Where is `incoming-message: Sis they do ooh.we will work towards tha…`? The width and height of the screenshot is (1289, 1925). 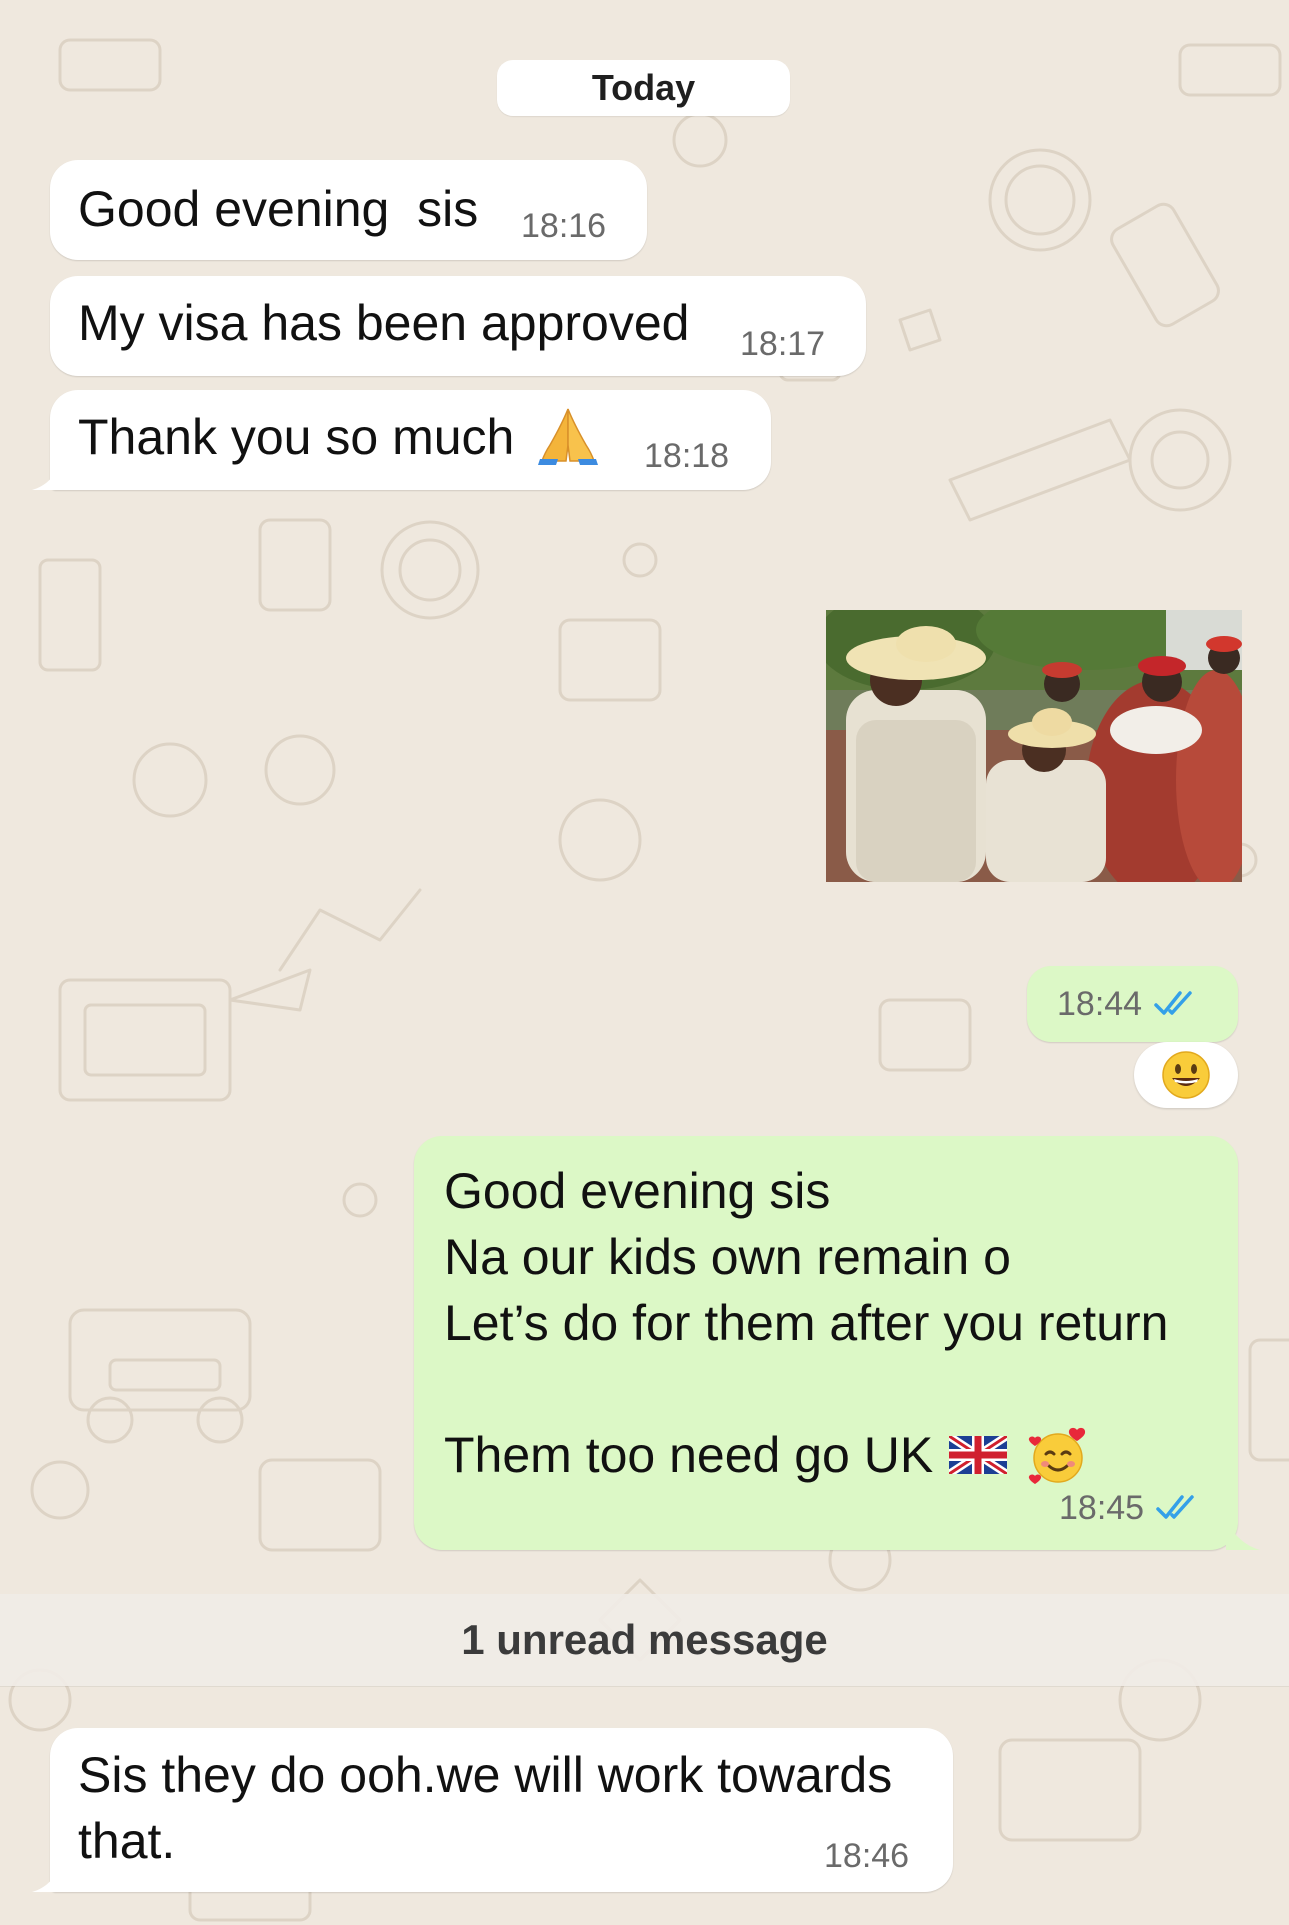
incoming-message: Sis they do ooh.we will work towards tha… is located at coordinates (501, 1810).